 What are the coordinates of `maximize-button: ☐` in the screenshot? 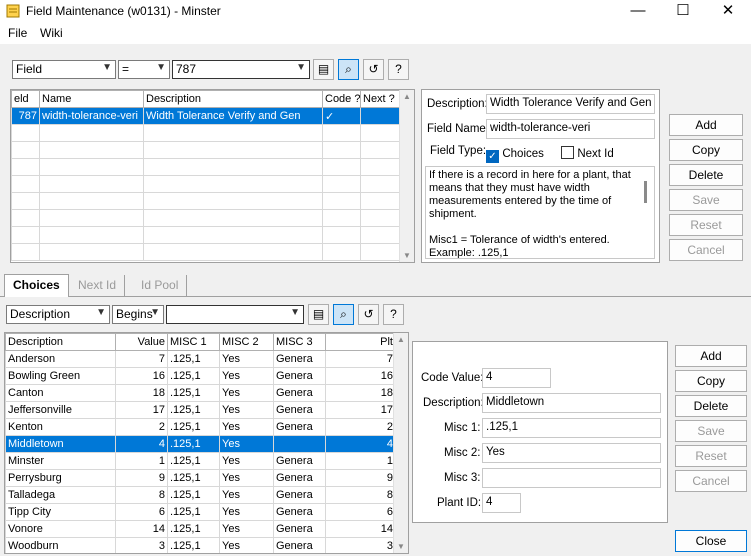 It's located at (683, 12).